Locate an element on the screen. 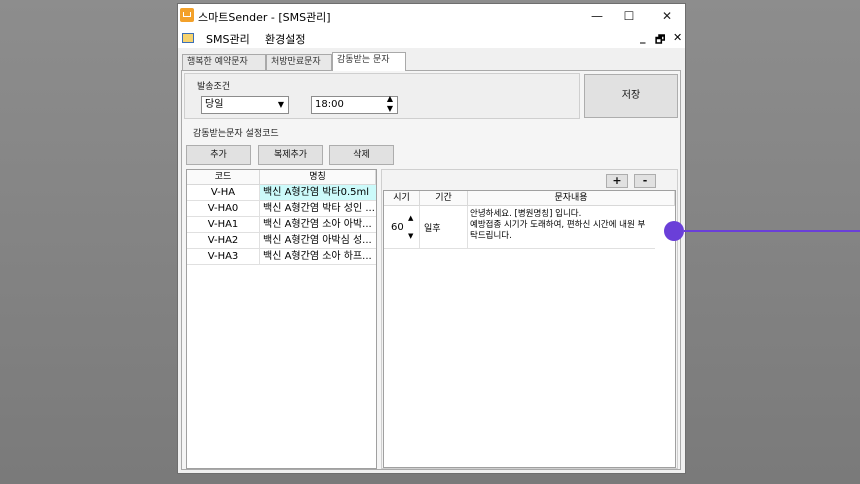 The image size is (860, 484). message-line: 안녕하세요. [병원명칭] 입니다. is located at coordinates (526, 214).